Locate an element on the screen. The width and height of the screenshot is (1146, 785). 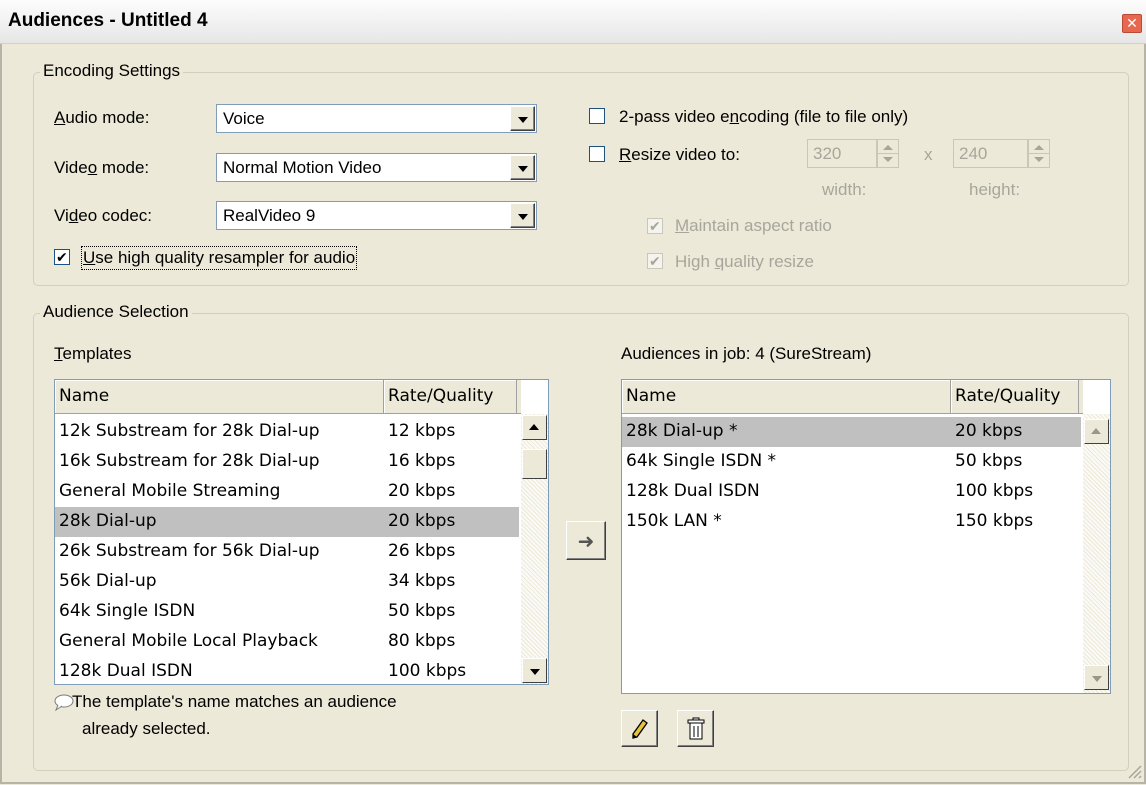
height-value: 240 is located at coordinates (973, 153).